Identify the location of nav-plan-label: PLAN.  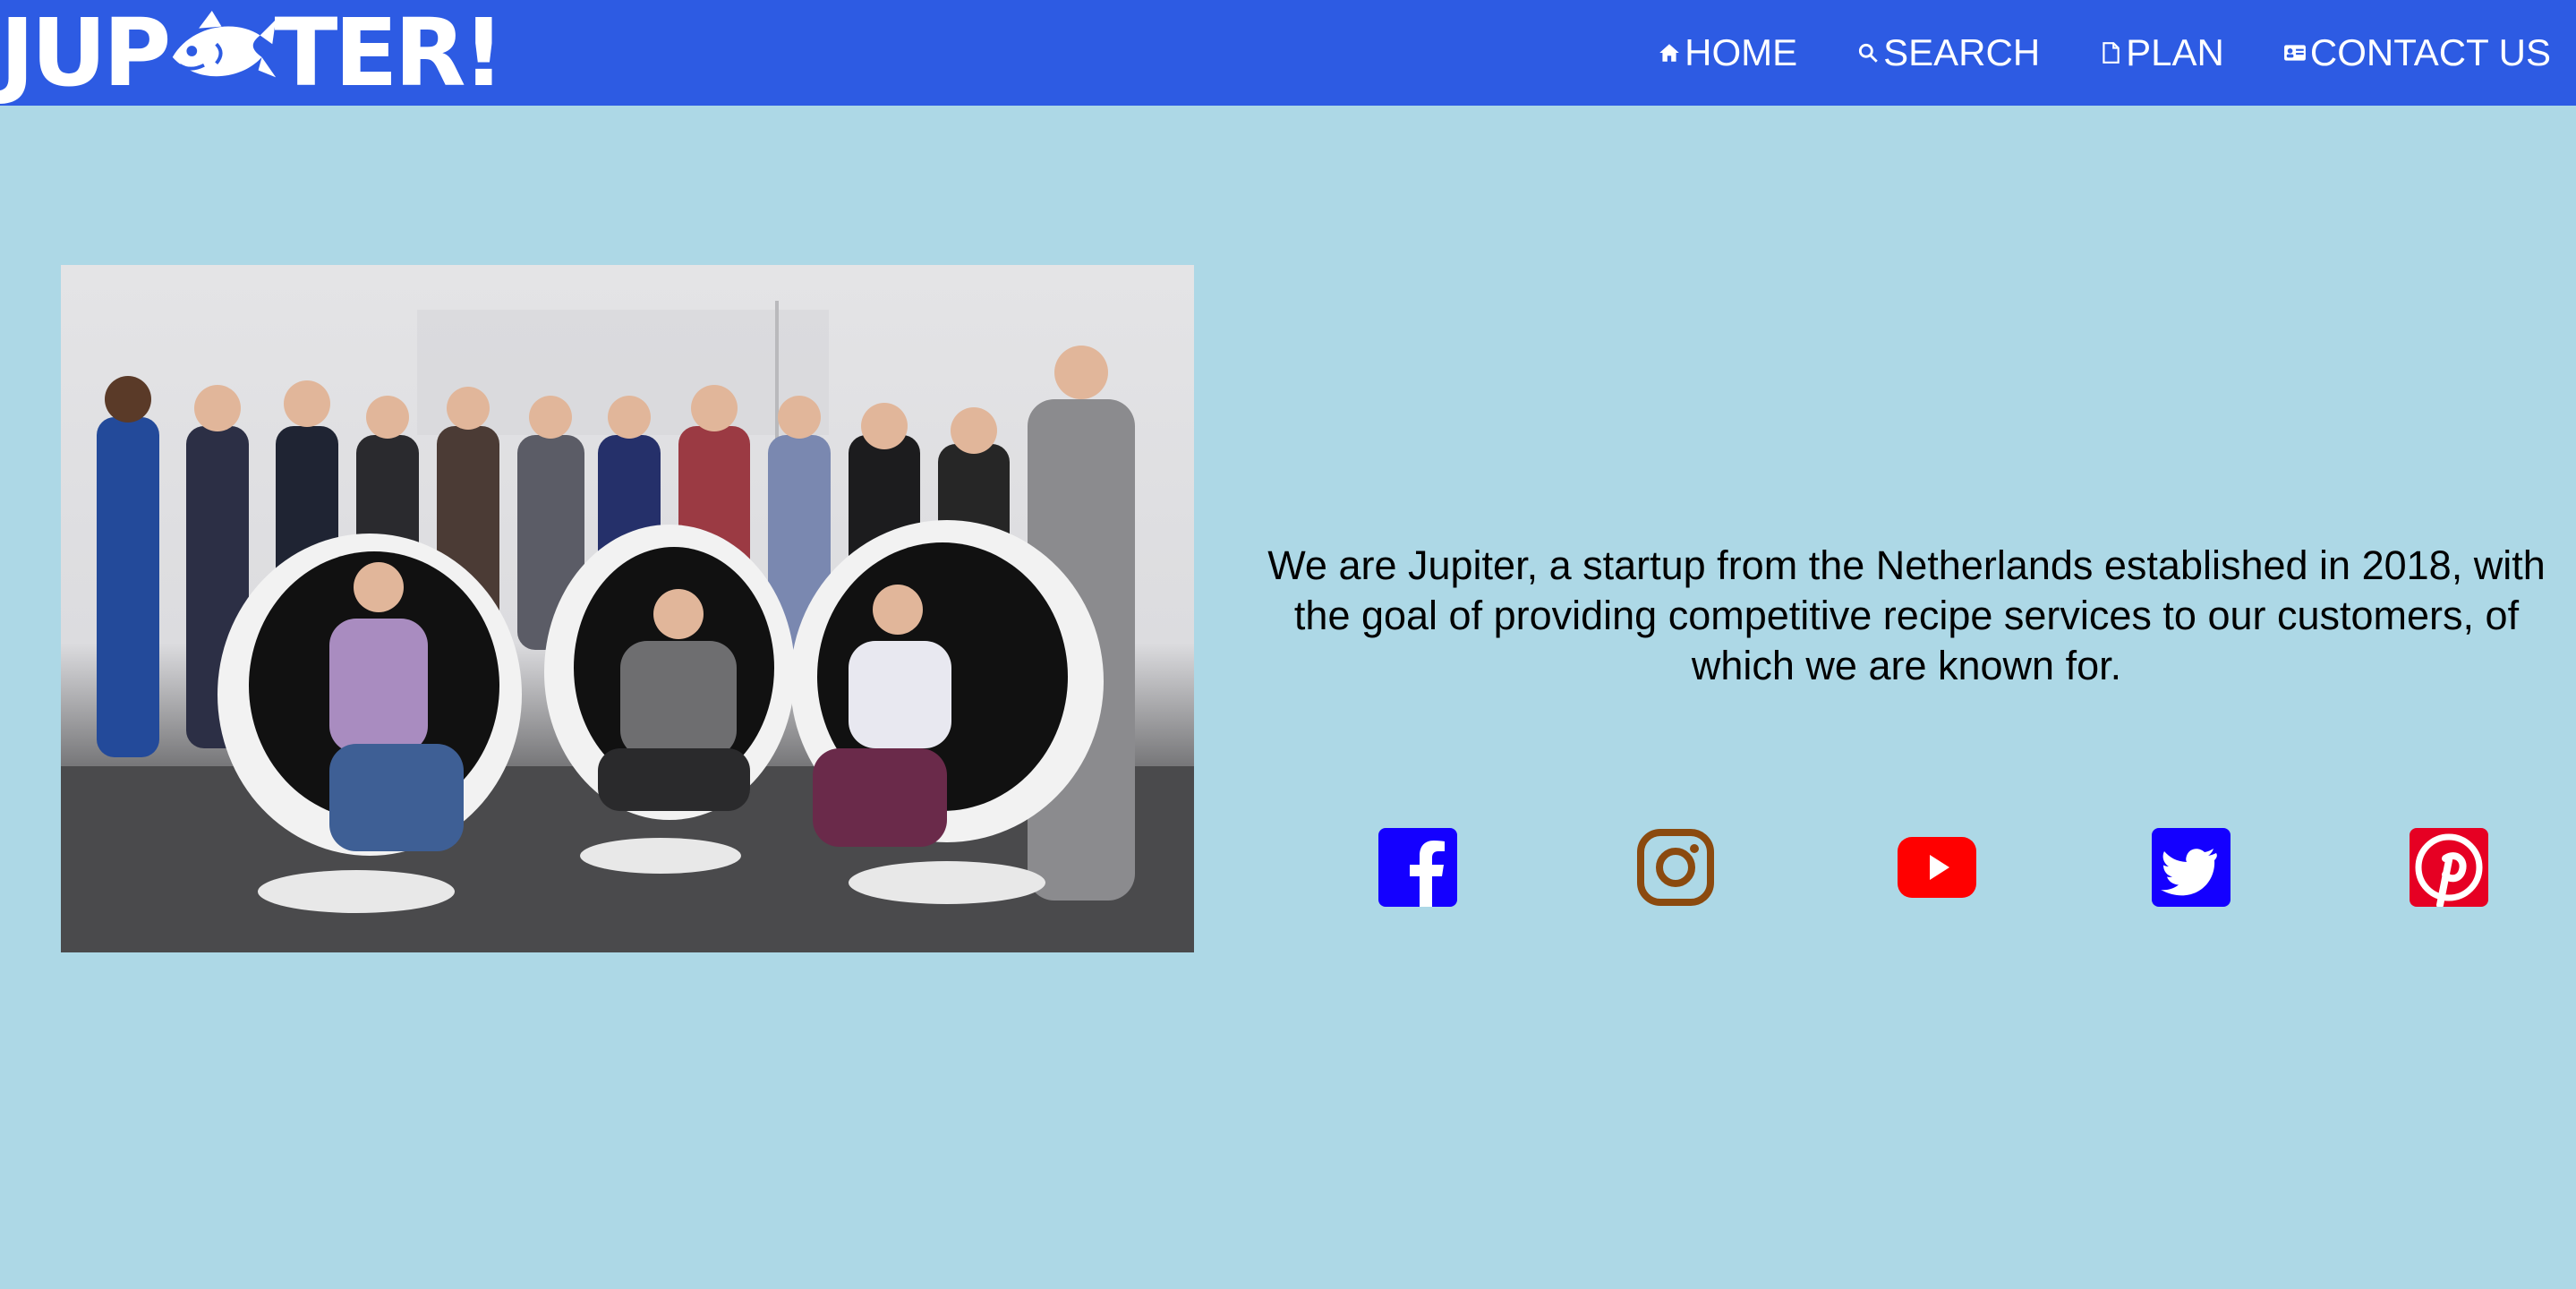
(2175, 52).